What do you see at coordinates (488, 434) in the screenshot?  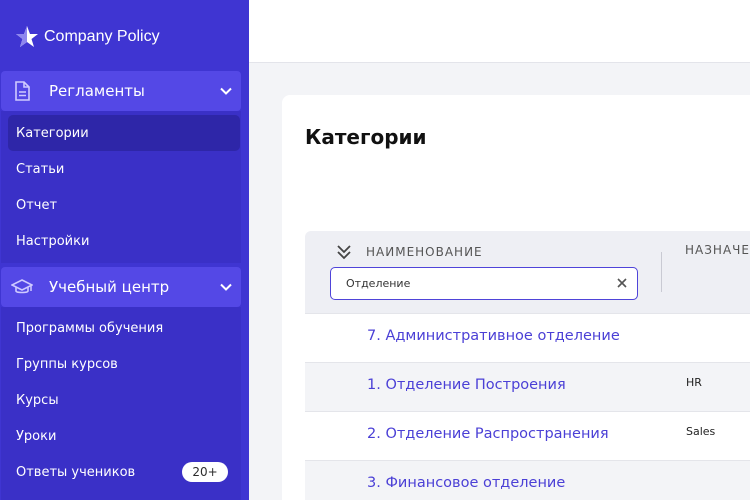 I see `row-name-link: 2. Отделение Распространения` at bounding box center [488, 434].